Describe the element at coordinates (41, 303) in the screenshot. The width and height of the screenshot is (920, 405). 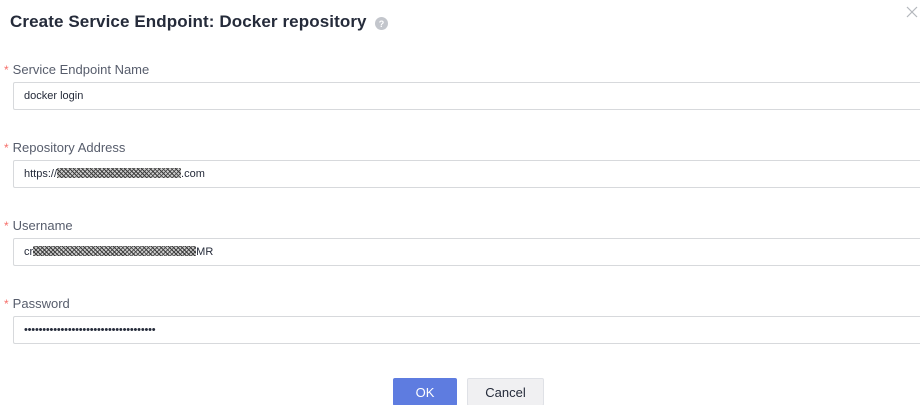
I see `password-label-text: Password` at that location.